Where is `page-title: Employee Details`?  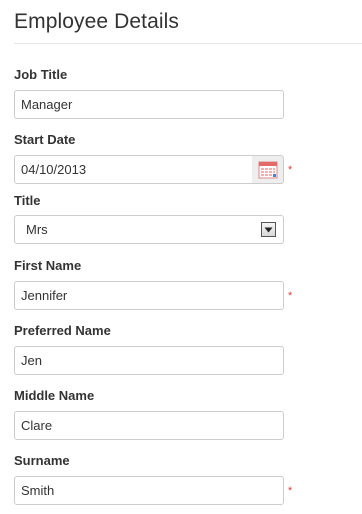
page-title: Employee Details is located at coordinates (97, 21).